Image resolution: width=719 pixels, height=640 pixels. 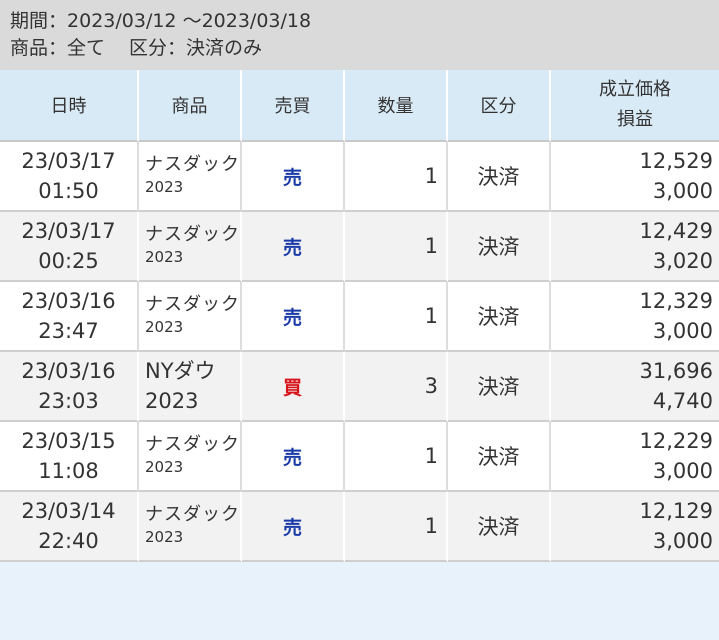 I want to click on trade-price: 12,329, so click(x=676, y=301).